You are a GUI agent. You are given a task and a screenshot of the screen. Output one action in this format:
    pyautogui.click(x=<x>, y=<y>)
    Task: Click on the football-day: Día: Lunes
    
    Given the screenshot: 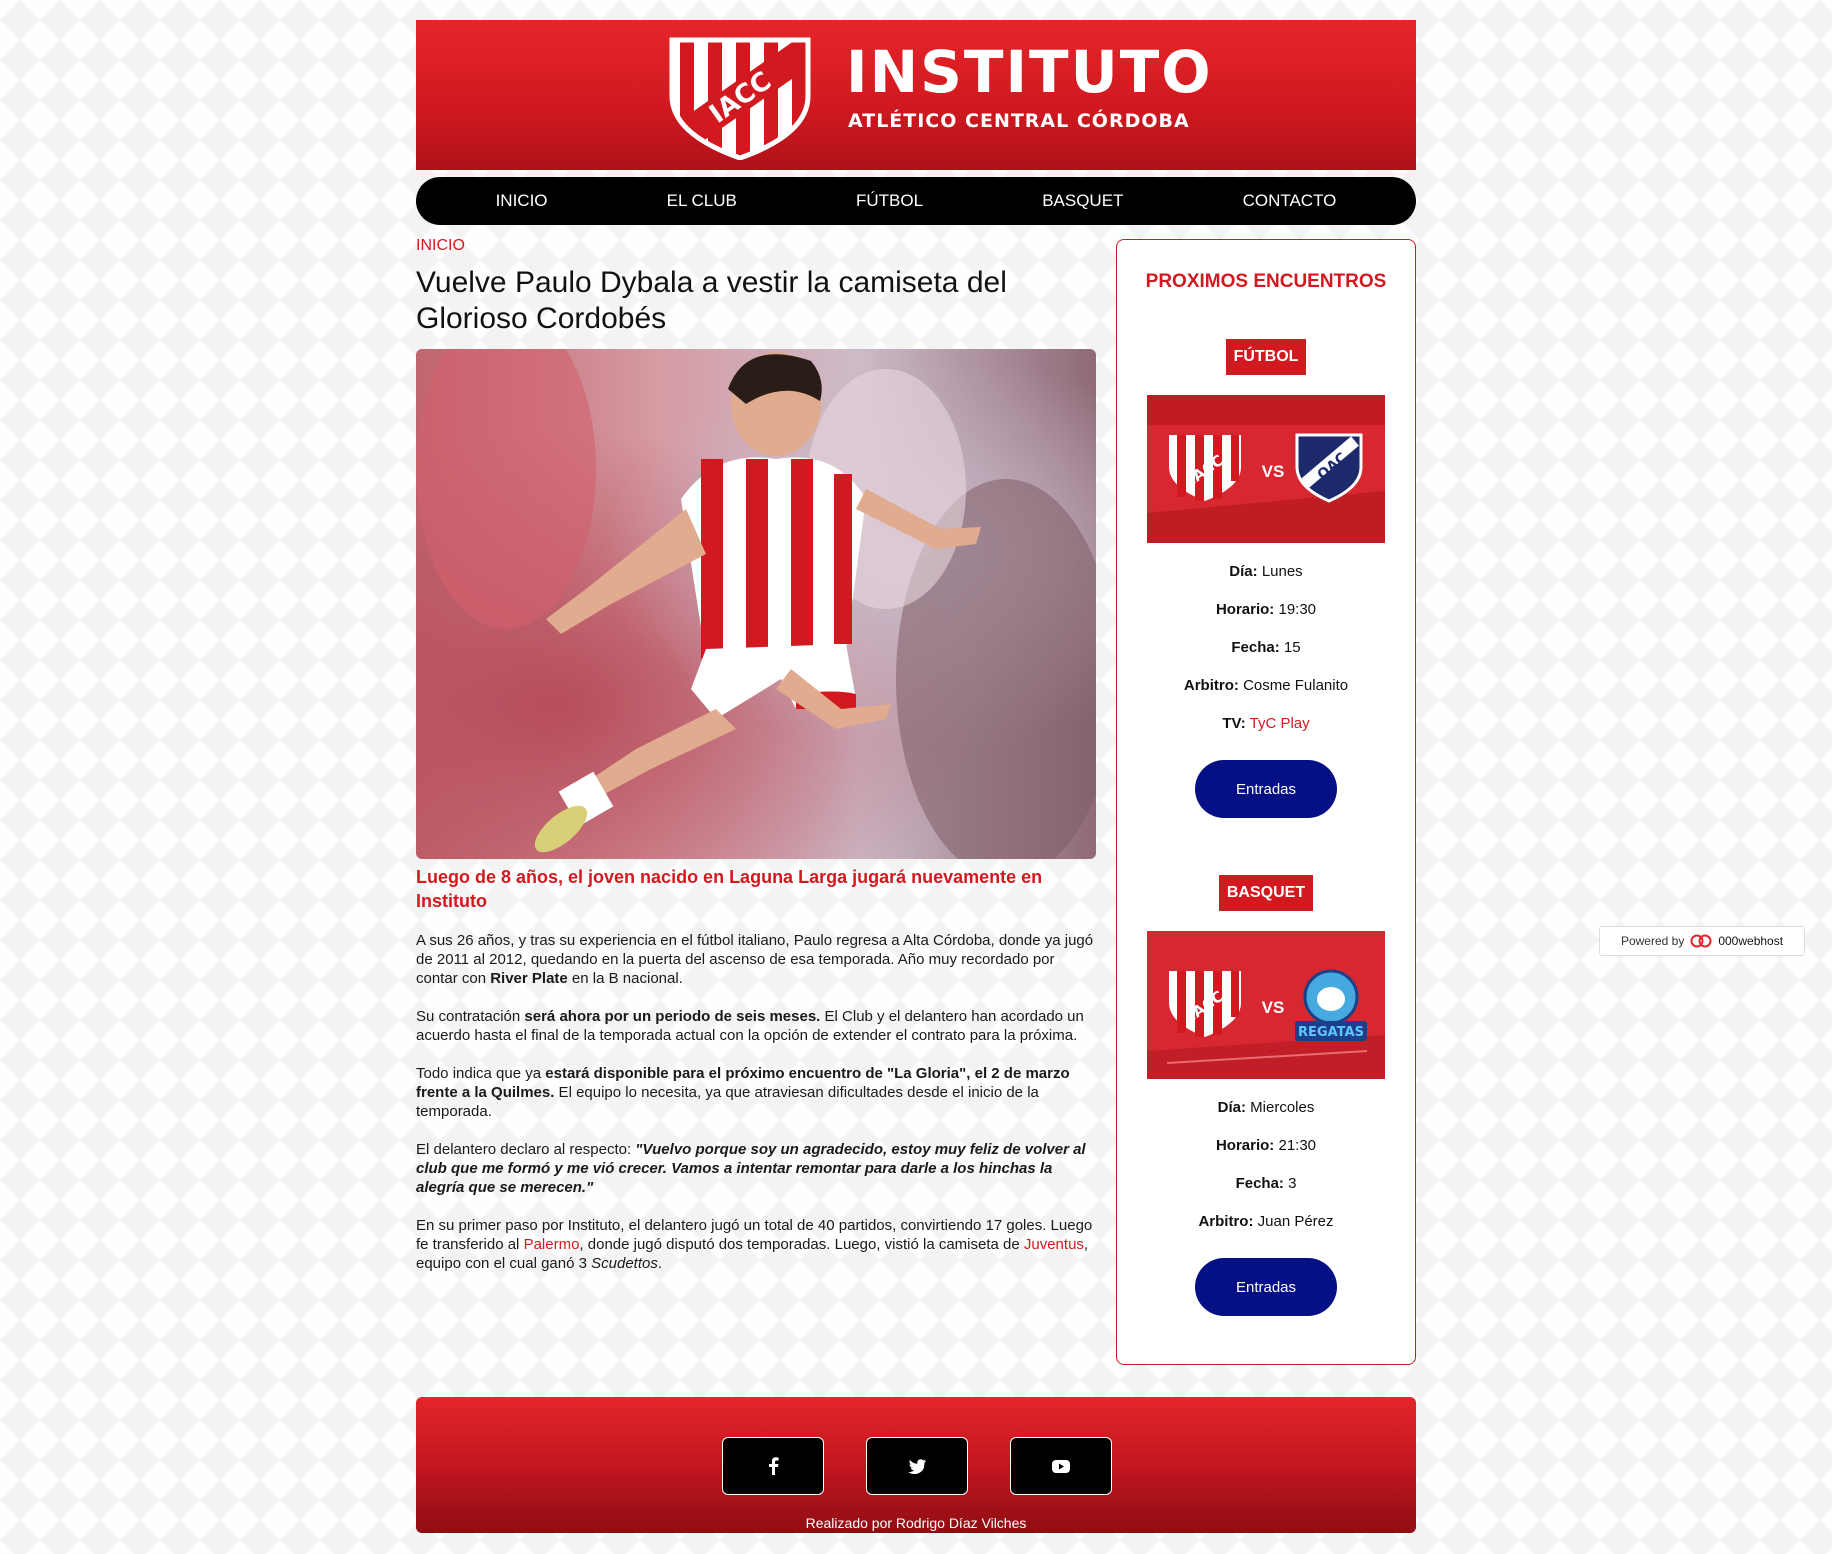 What is the action you would take?
    pyautogui.click(x=1266, y=571)
    